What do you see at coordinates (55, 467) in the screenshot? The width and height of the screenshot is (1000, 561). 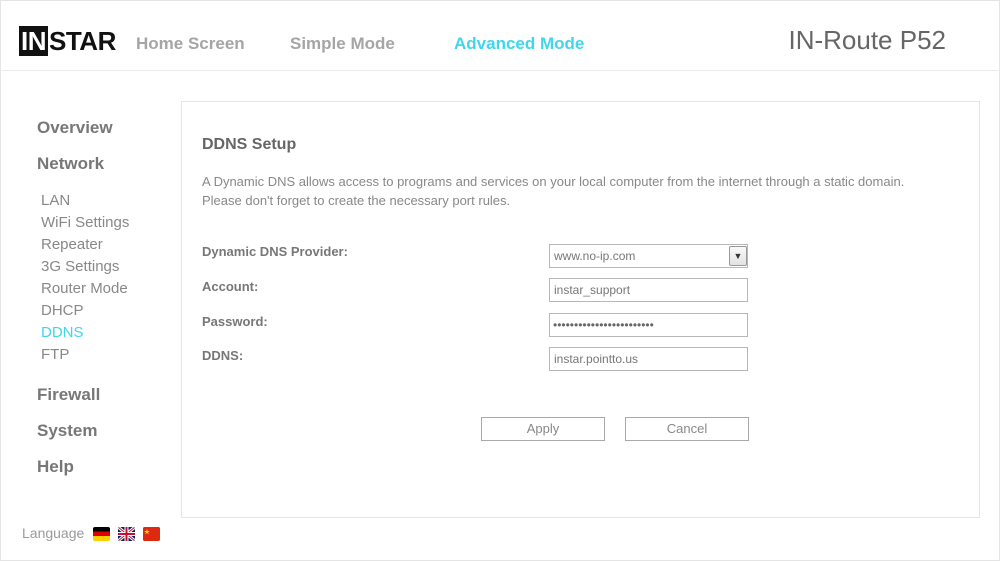 I see `sidebar-help: Help` at bounding box center [55, 467].